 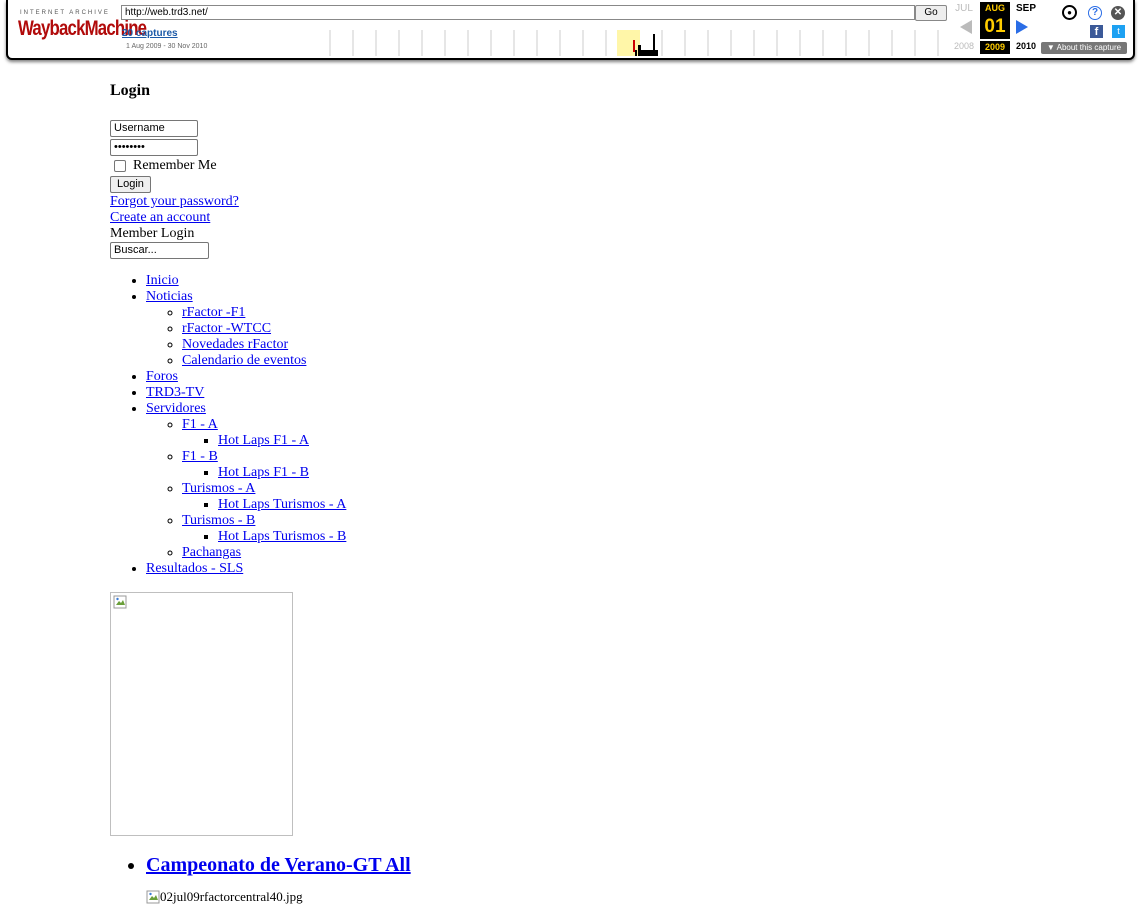 What do you see at coordinates (154, 147) in the screenshot?
I see `password-input: ••••••••` at bounding box center [154, 147].